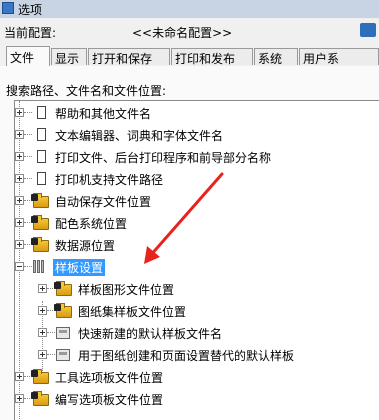 The width and height of the screenshot is (379, 420). I want to click on window-title: 选项, so click(30, 10).